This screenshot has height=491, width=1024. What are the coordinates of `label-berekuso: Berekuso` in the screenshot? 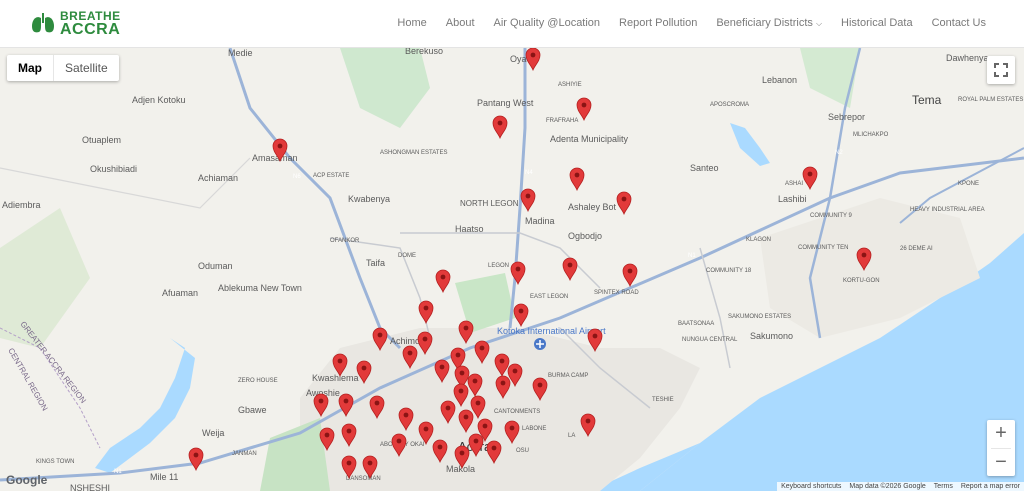 It's located at (424, 52).